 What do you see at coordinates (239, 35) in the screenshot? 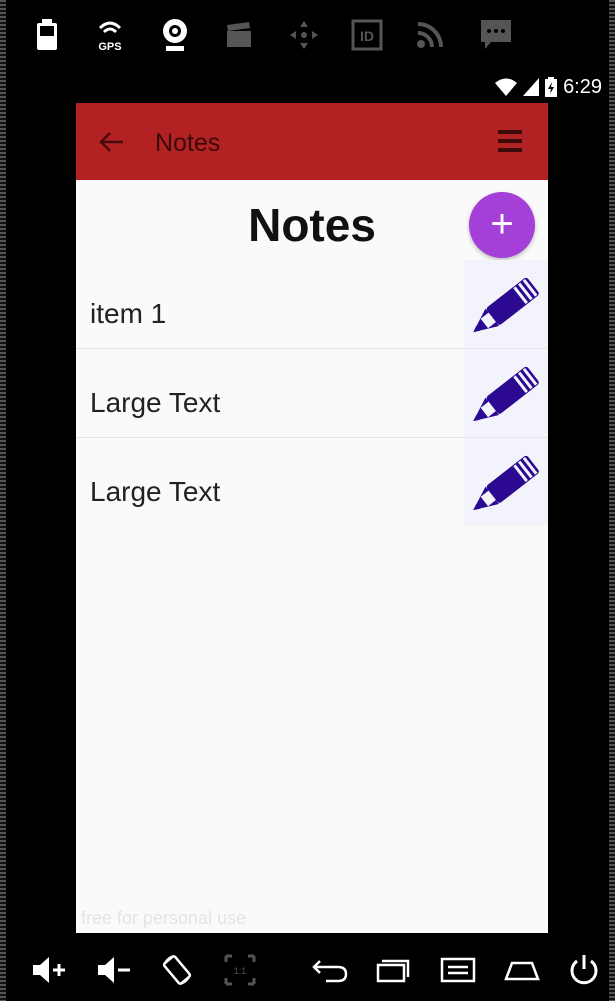
I see `movie-clapper-icon` at bounding box center [239, 35].